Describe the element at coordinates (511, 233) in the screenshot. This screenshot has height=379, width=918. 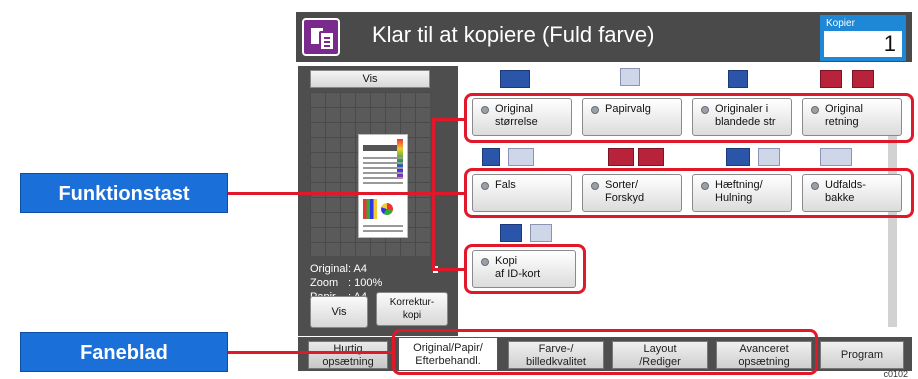
I see `id-card-icon` at that location.